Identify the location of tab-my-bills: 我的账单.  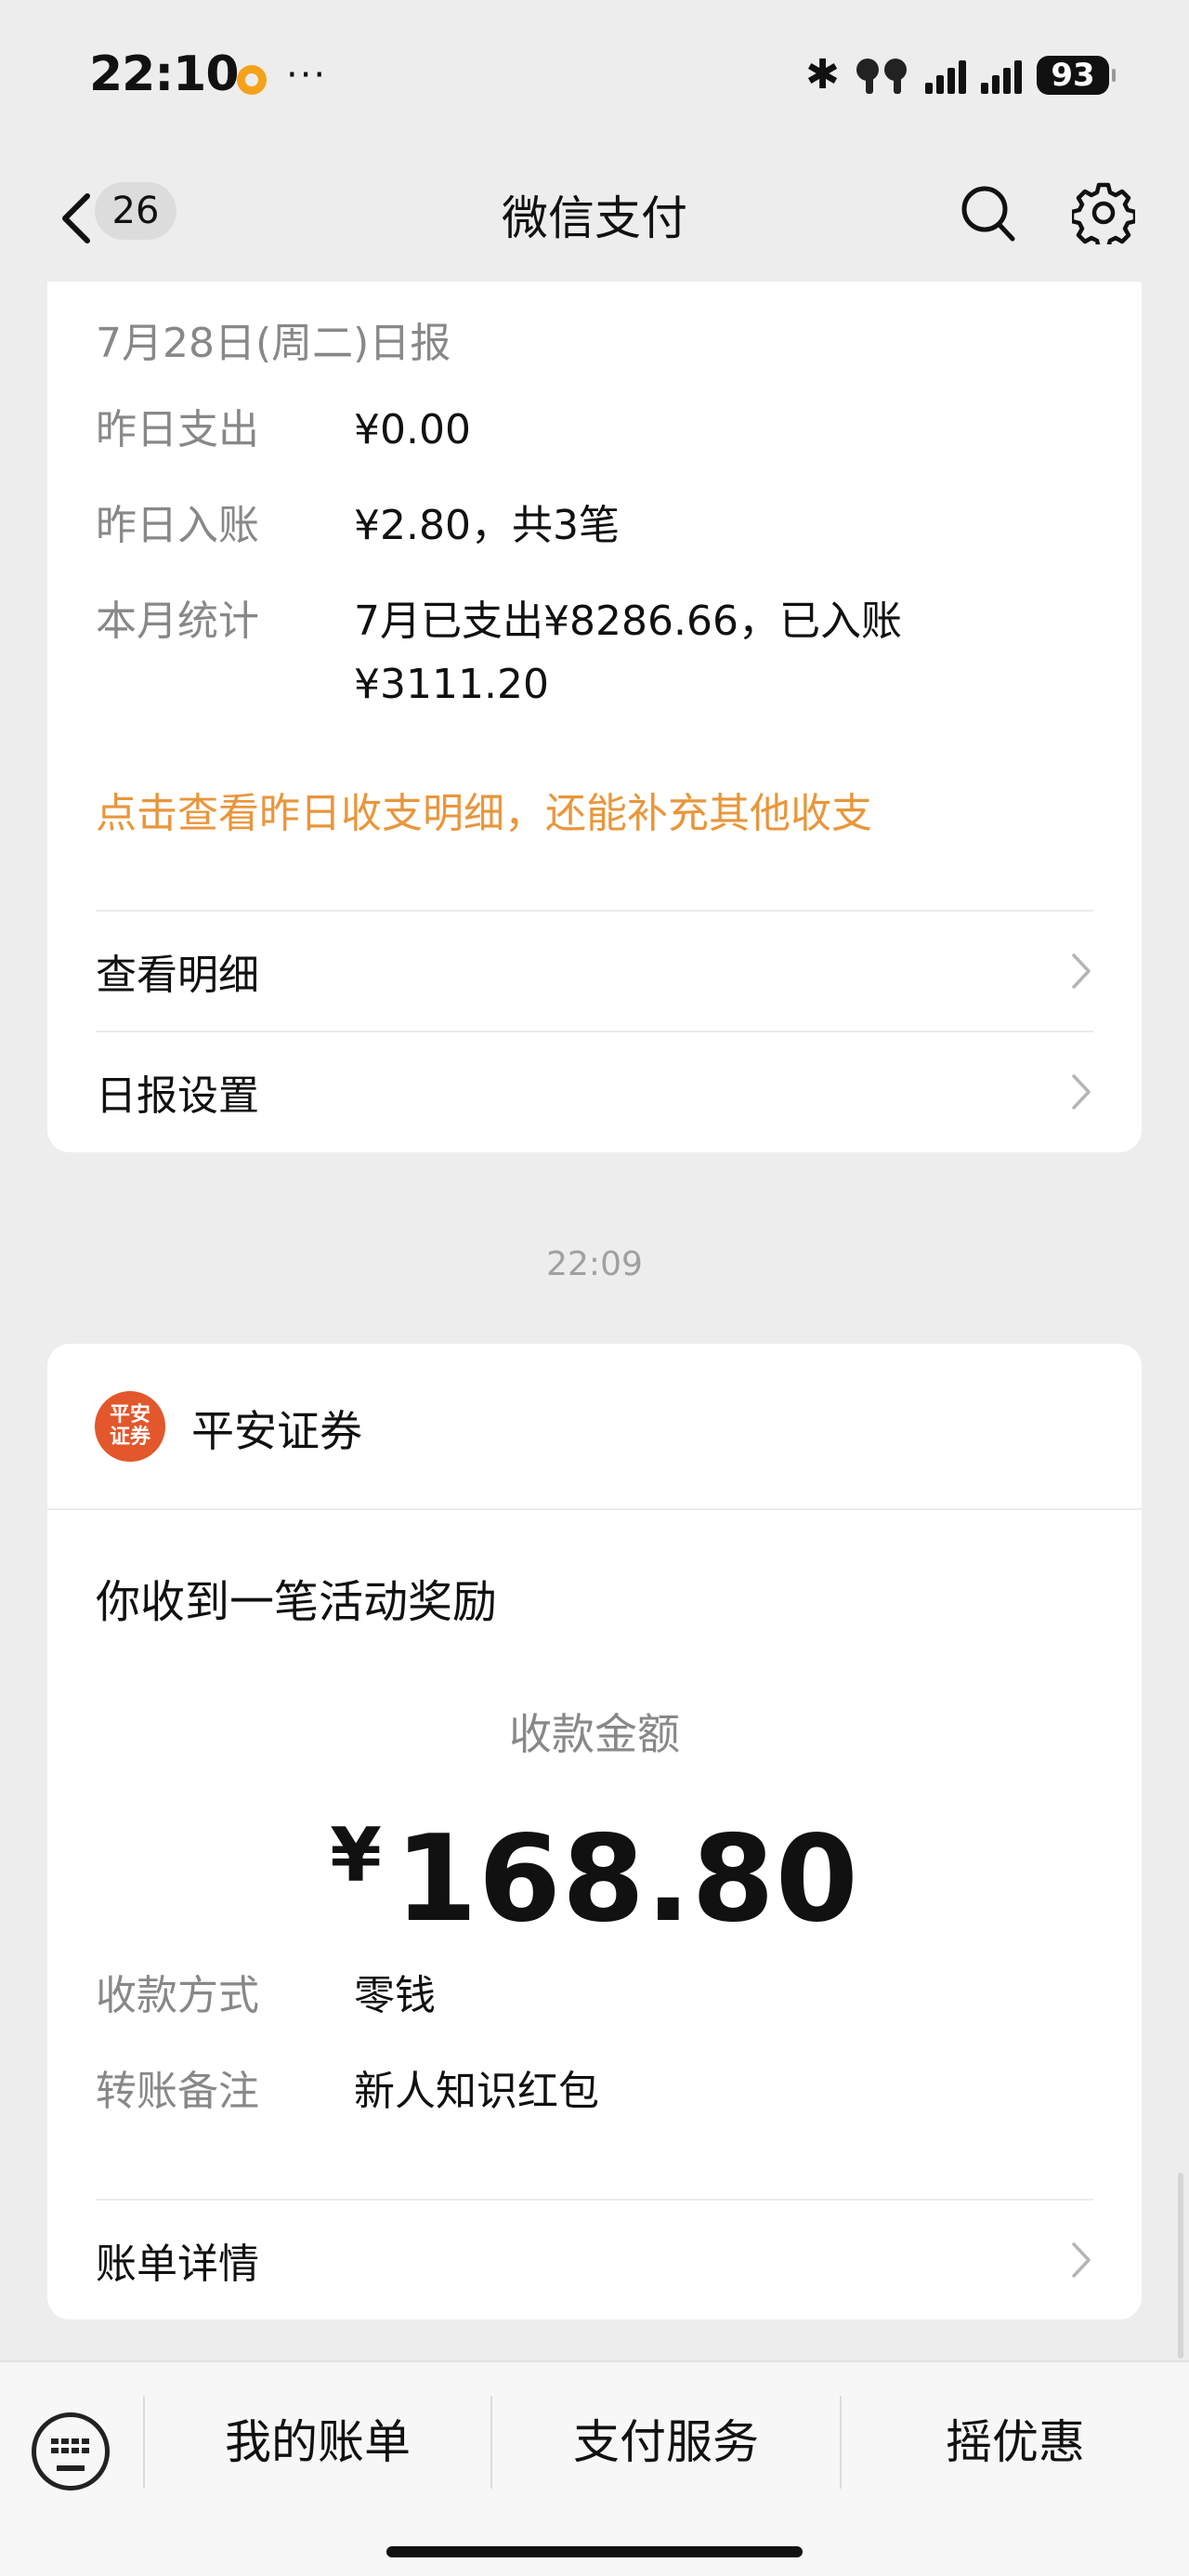
(317, 2442).